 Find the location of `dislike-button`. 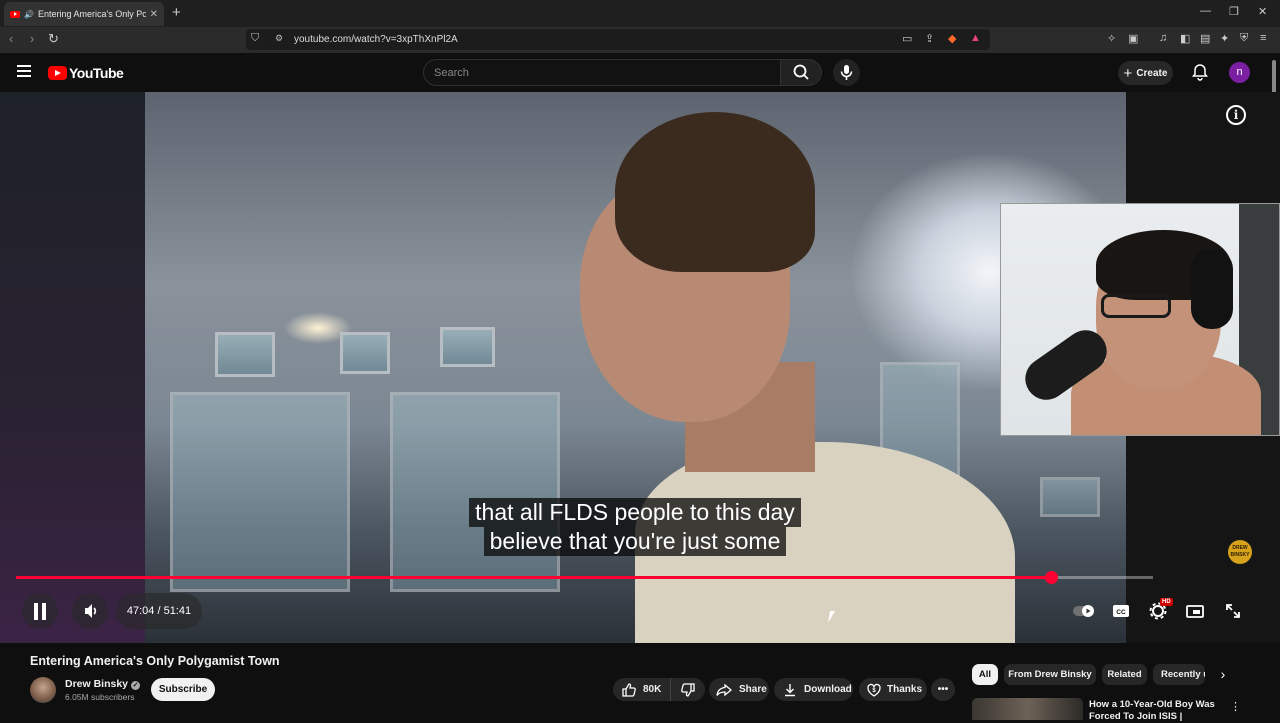

dislike-button is located at coordinates (688, 690).